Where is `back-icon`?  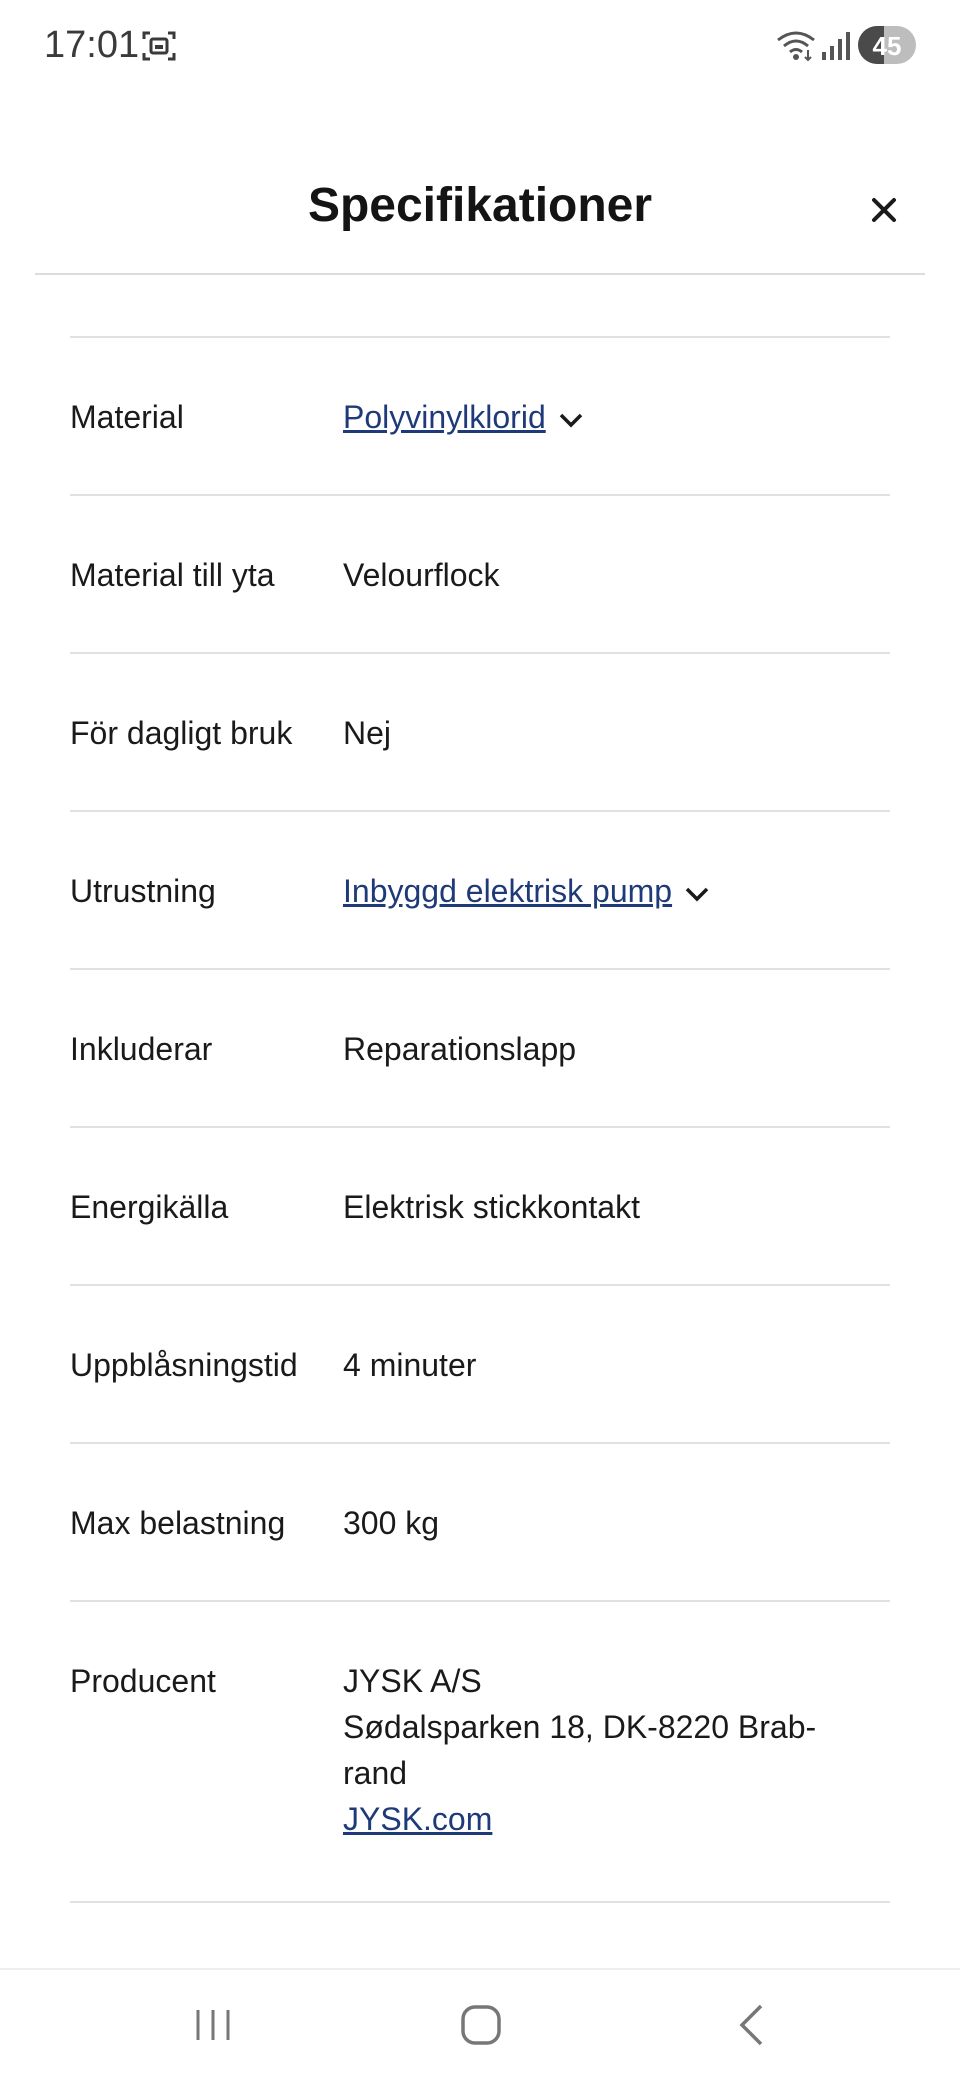 back-icon is located at coordinates (753, 2025).